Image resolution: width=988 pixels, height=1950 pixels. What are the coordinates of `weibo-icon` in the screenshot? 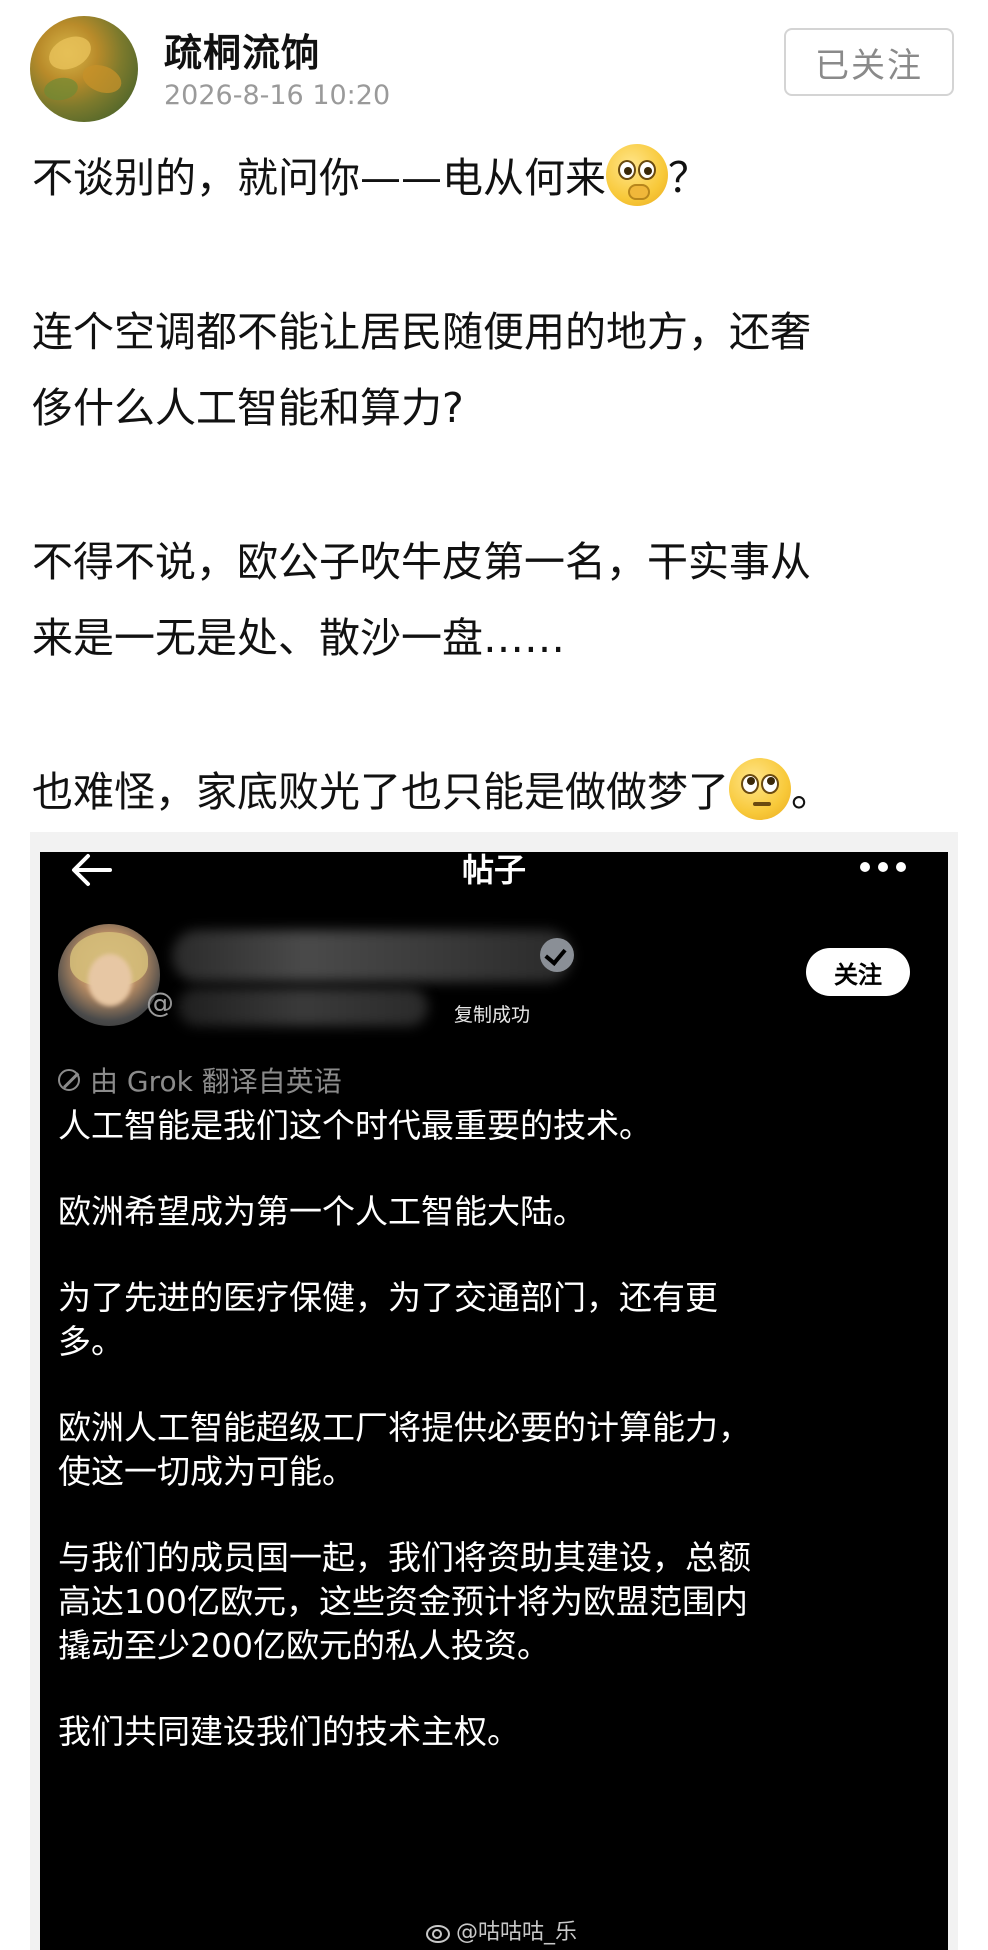 It's located at (438, 1931).